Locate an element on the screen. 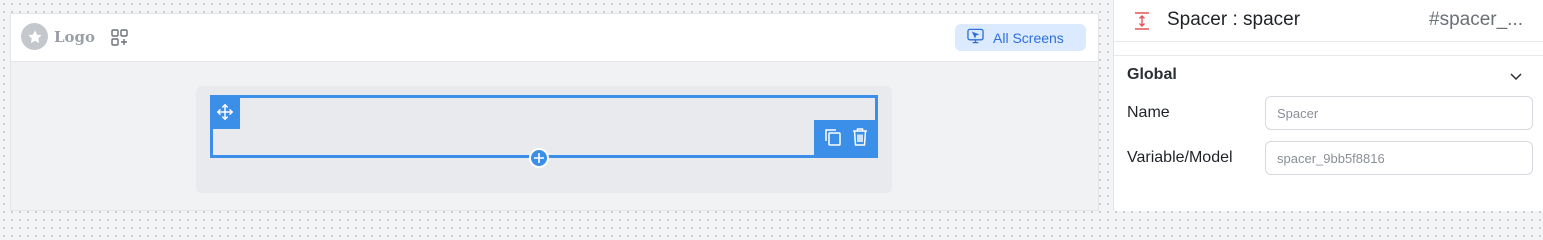 The width and height of the screenshot is (1543, 240). plus-icon is located at coordinates (539, 158).